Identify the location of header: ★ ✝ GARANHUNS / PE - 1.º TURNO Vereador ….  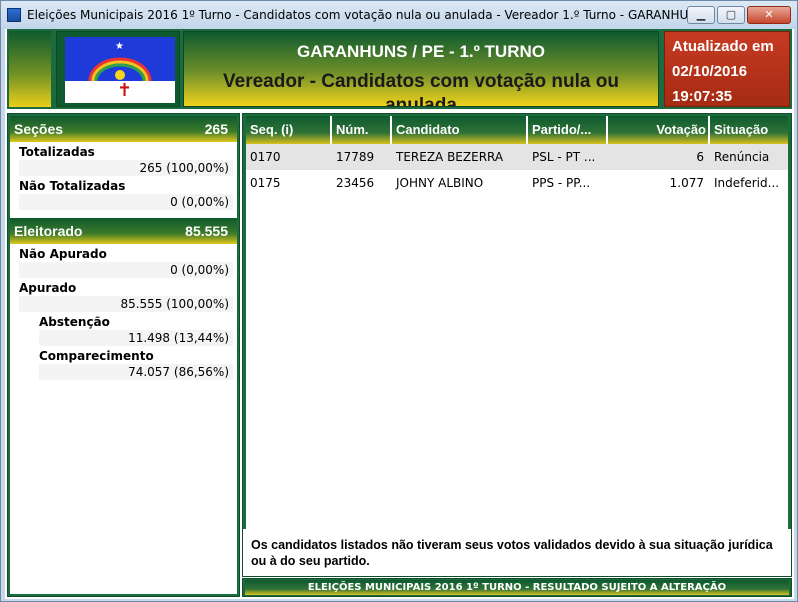
(399, 69).